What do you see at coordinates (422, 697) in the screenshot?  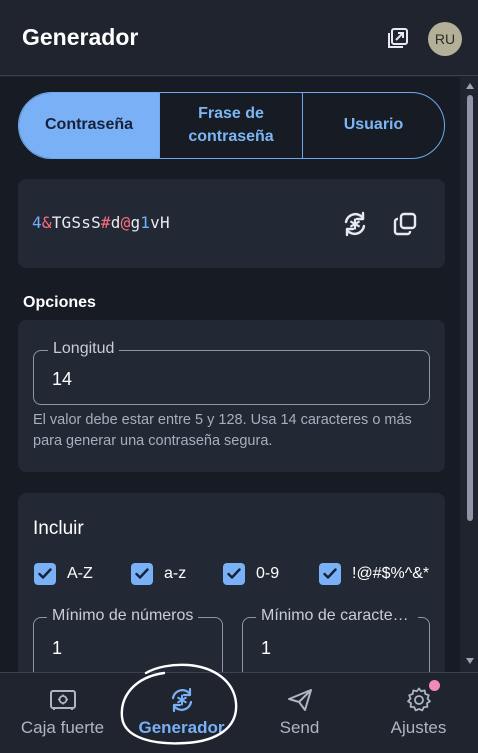 I see `gear-icon` at bounding box center [422, 697].